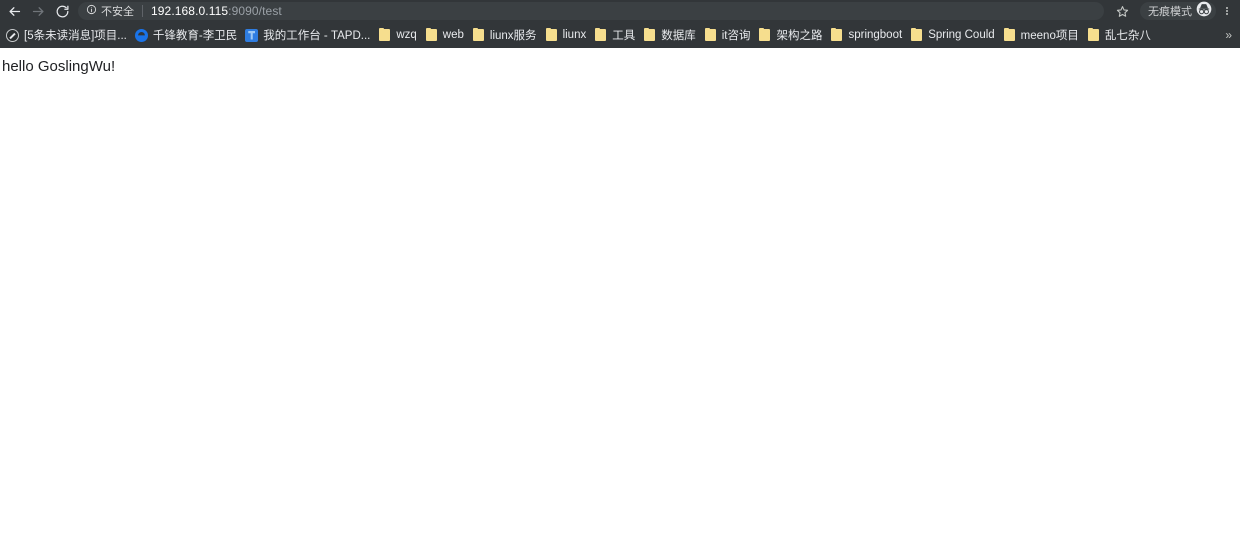  Describe the element at coordinates (961, 35) in the screenshot. I see `bookmark-label: Spring Could` at that location.